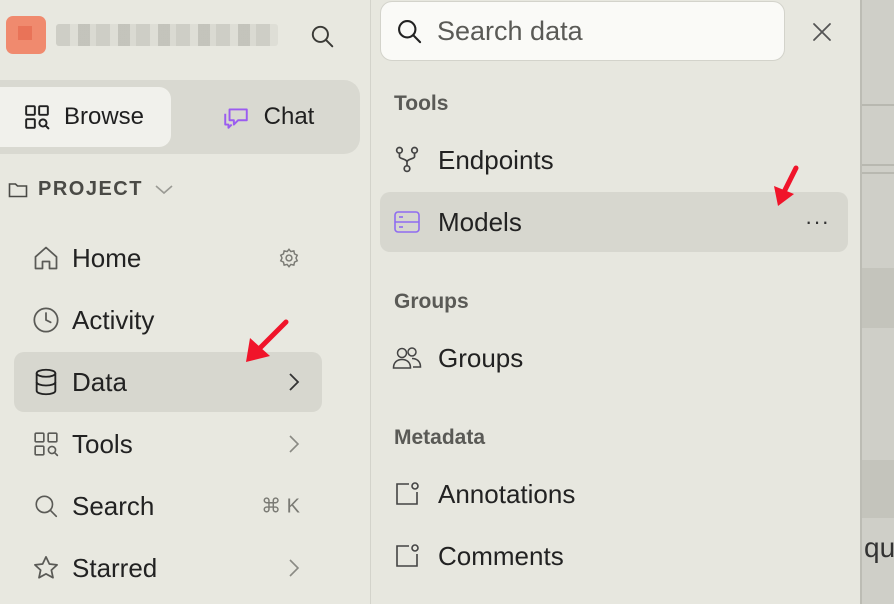 Image resolution: width=894 pixels, height=604 pixels. What do you see at coordinates (480, 221) in the screenshot?
I see `panel-item-label: Models` at bounding box center [480, 221].